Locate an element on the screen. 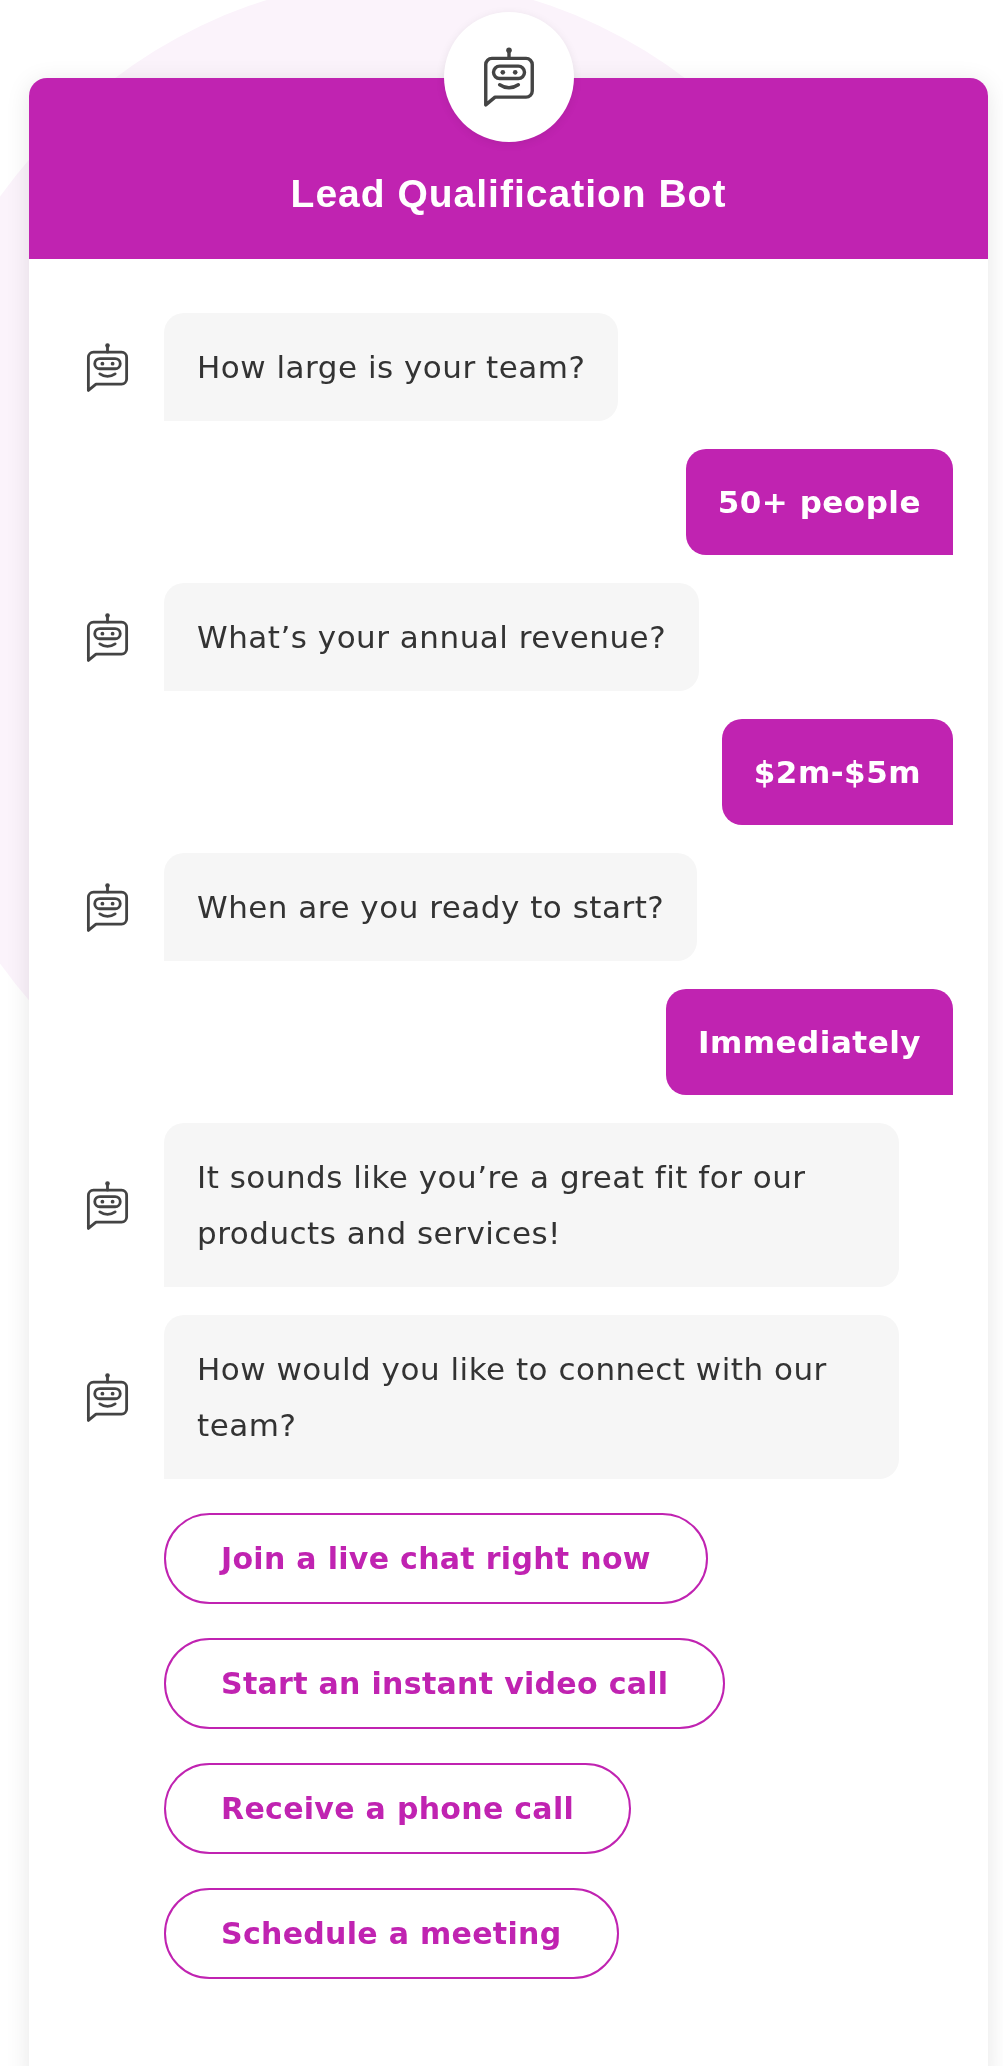 This screenshot has width=1003, height=2066. chat-title: Lead Qualification Bot is located at coordinates (508, 194).